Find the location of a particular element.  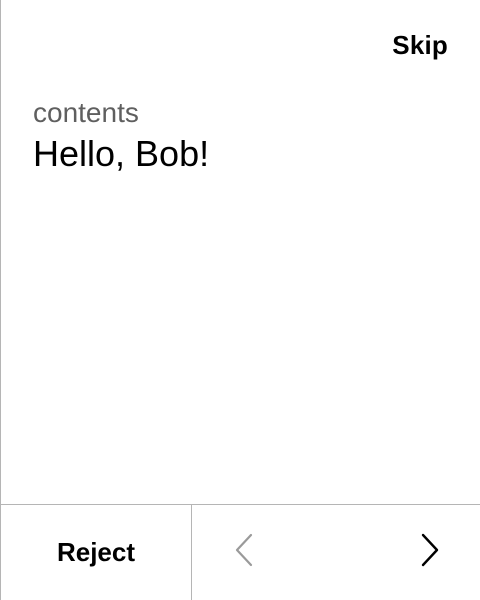

content-area: contents Hello, Bob! is located at coordinates (240, 136).